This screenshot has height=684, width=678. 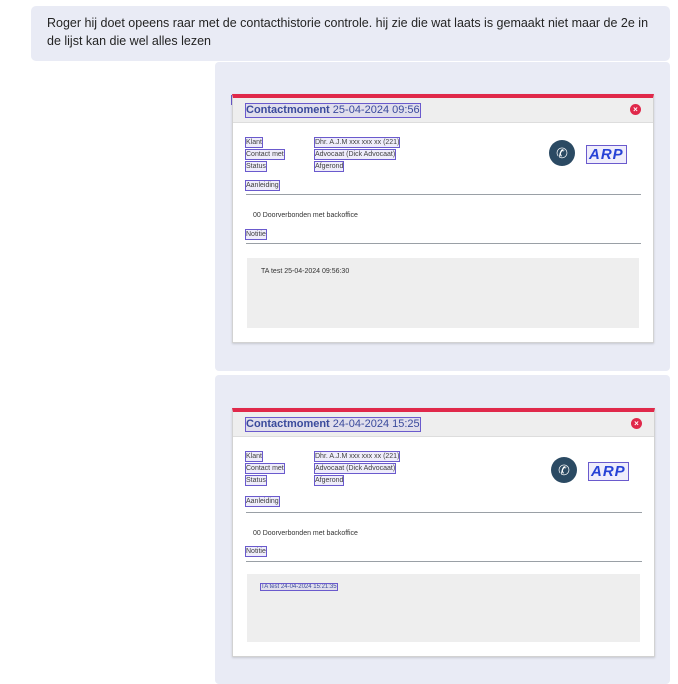 I want to click on notitie-box: TA test 24-04-2024 15:21:35, so click(x=443, y=608).